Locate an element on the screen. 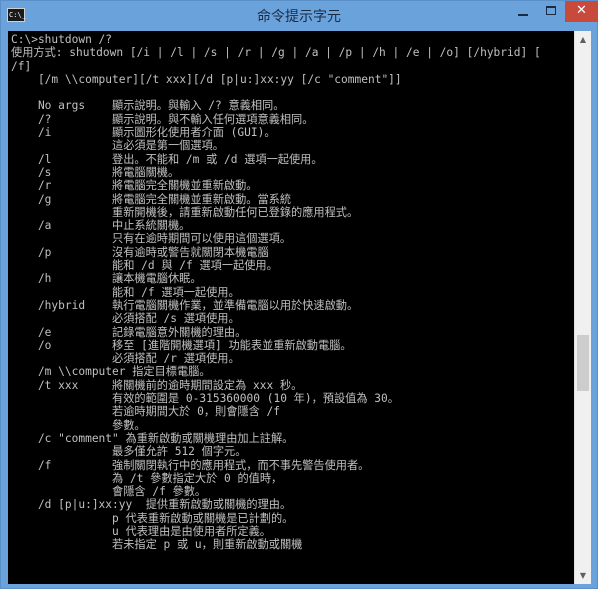 The height and width of the screenshot is (591, 600). console-line: /hybrid 執行電腦關機作業，並準備電腦以用於快速啟動。 is located at coordinates (185, 305).